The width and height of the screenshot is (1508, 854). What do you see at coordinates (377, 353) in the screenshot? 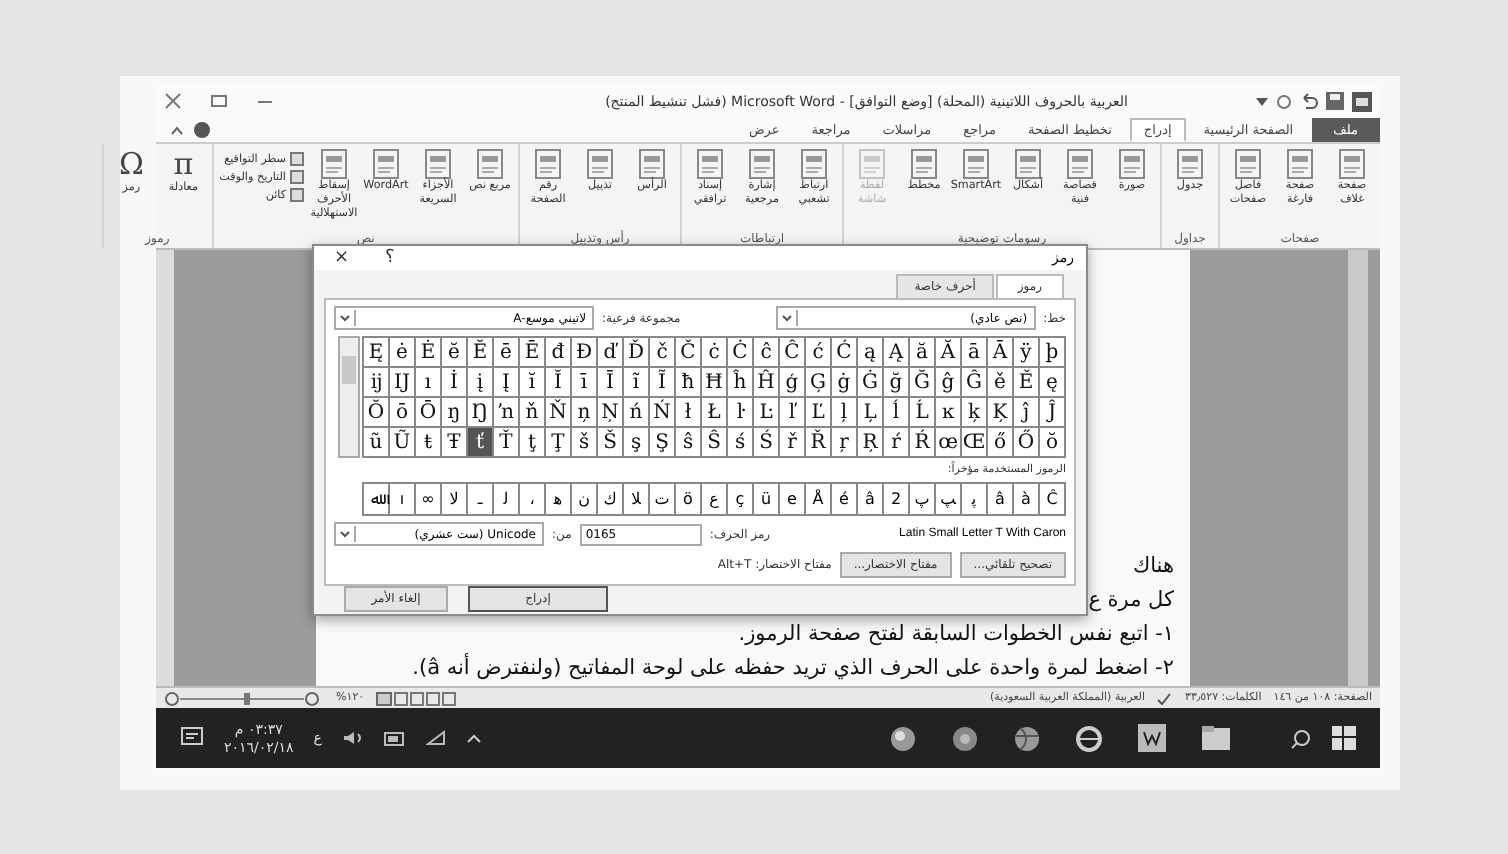
I see `symbol-cell: Ę` at bounding box center [377, 353].